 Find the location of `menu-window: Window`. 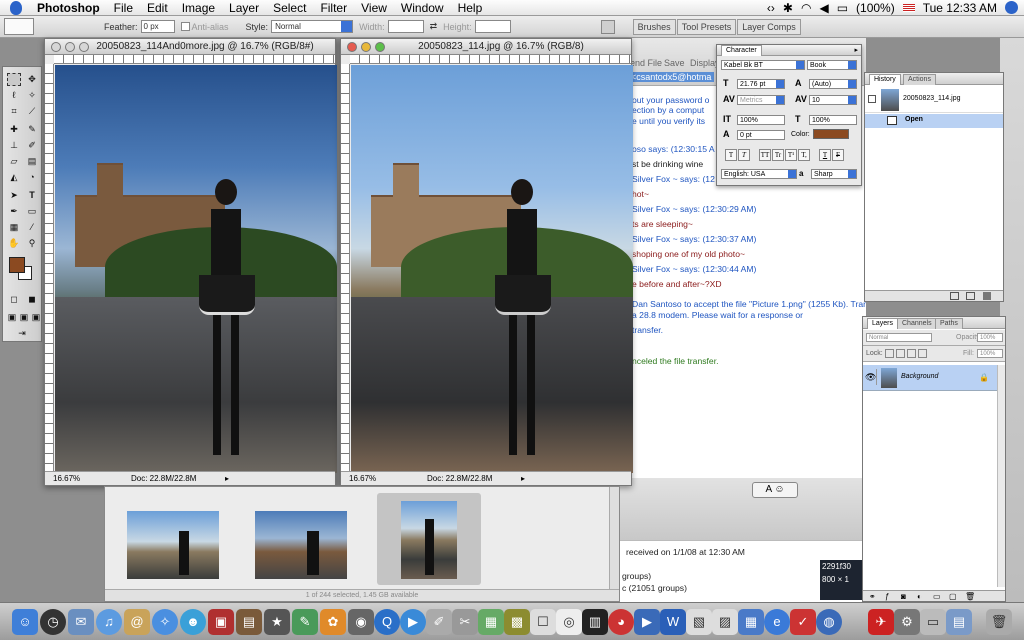

menu-window: Window is located at coordinates (422, 8).